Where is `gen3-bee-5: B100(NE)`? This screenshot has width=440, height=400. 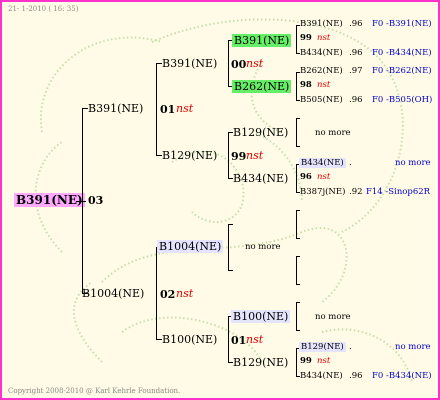
gen3-bee-5: B100(NE) is located at coordinates (261, 316).